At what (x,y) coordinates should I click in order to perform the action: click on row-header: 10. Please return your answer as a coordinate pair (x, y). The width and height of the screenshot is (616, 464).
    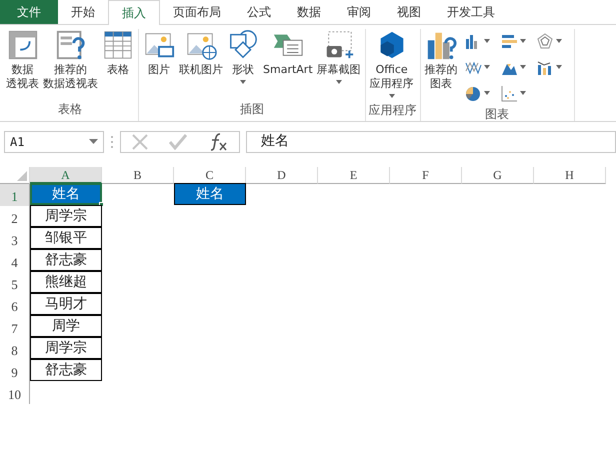
    Looking at the image, I should click on (15, 393).